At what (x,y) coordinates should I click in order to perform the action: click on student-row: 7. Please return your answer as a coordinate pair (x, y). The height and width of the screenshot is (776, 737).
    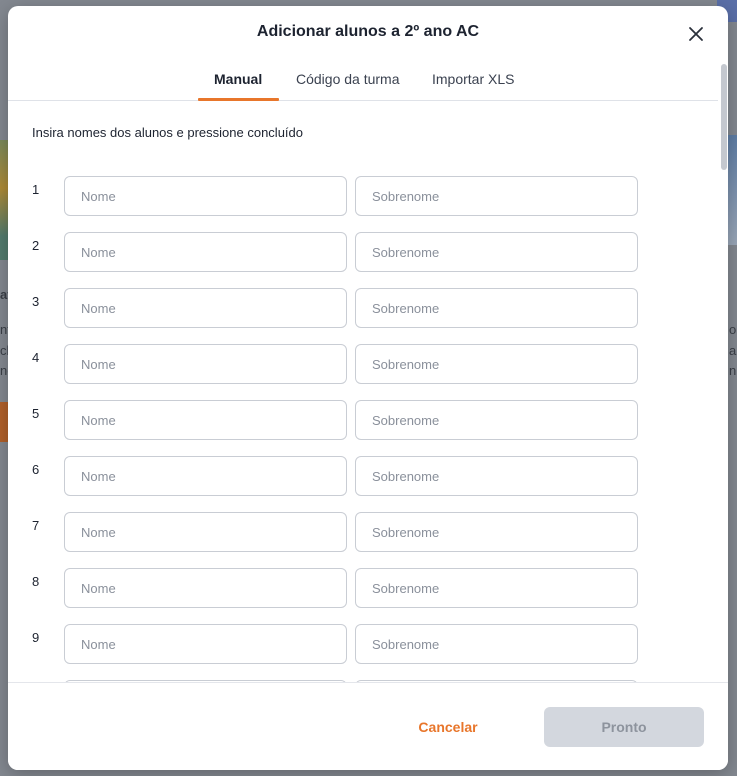
    Looking at the image, I should click on (338, 532).